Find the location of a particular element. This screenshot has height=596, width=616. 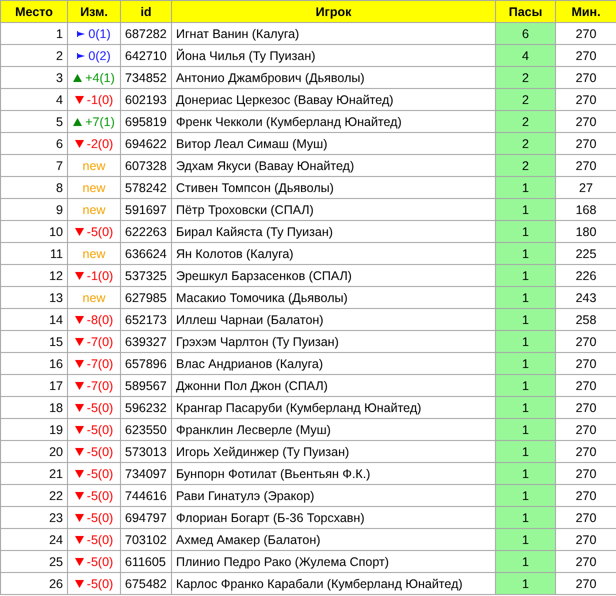

id-cell: 695819 is located at coordinates (146, 121).